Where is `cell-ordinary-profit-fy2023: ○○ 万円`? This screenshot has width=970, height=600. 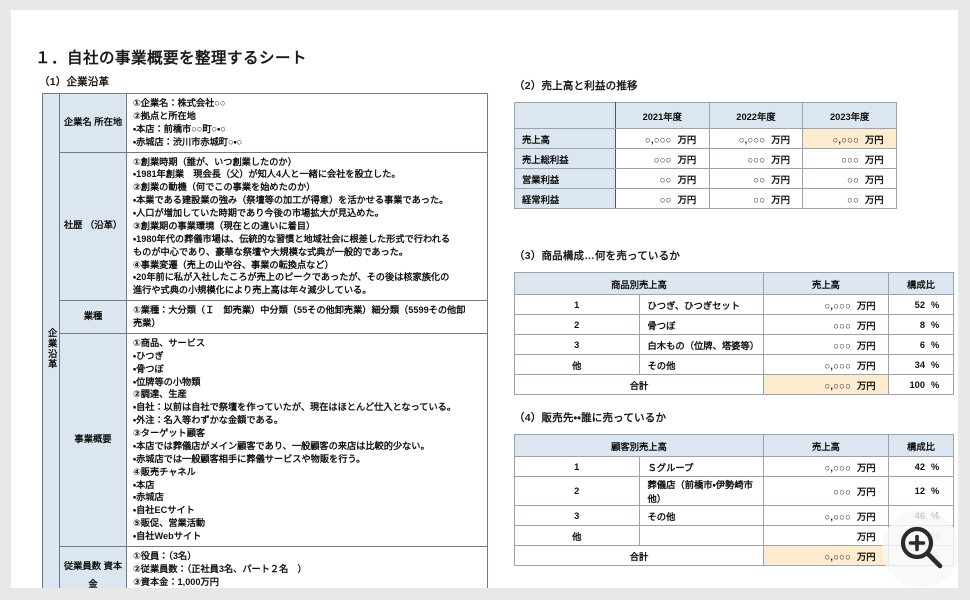 cell-ordinary-profit-fy2023: ○○ 万円 is located at coordinates (849, 198).